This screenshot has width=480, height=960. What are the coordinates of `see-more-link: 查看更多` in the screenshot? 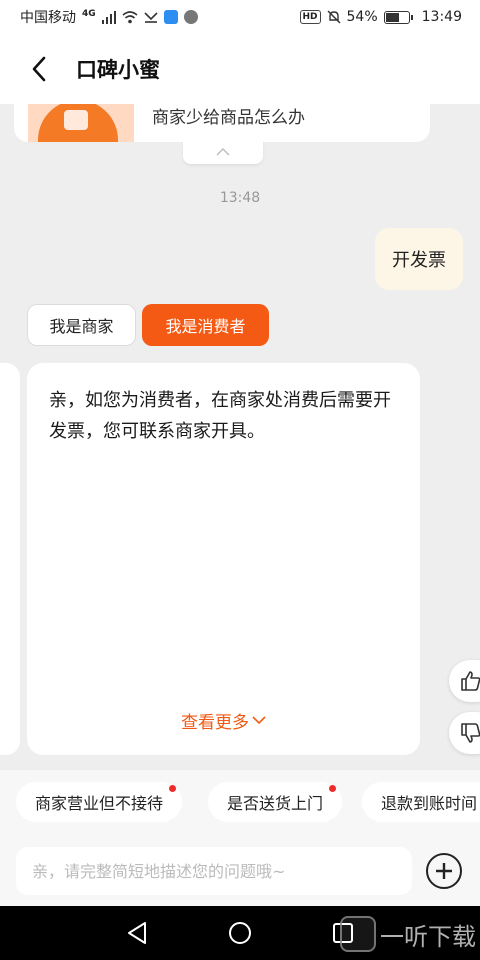 It's located at (223, 720).